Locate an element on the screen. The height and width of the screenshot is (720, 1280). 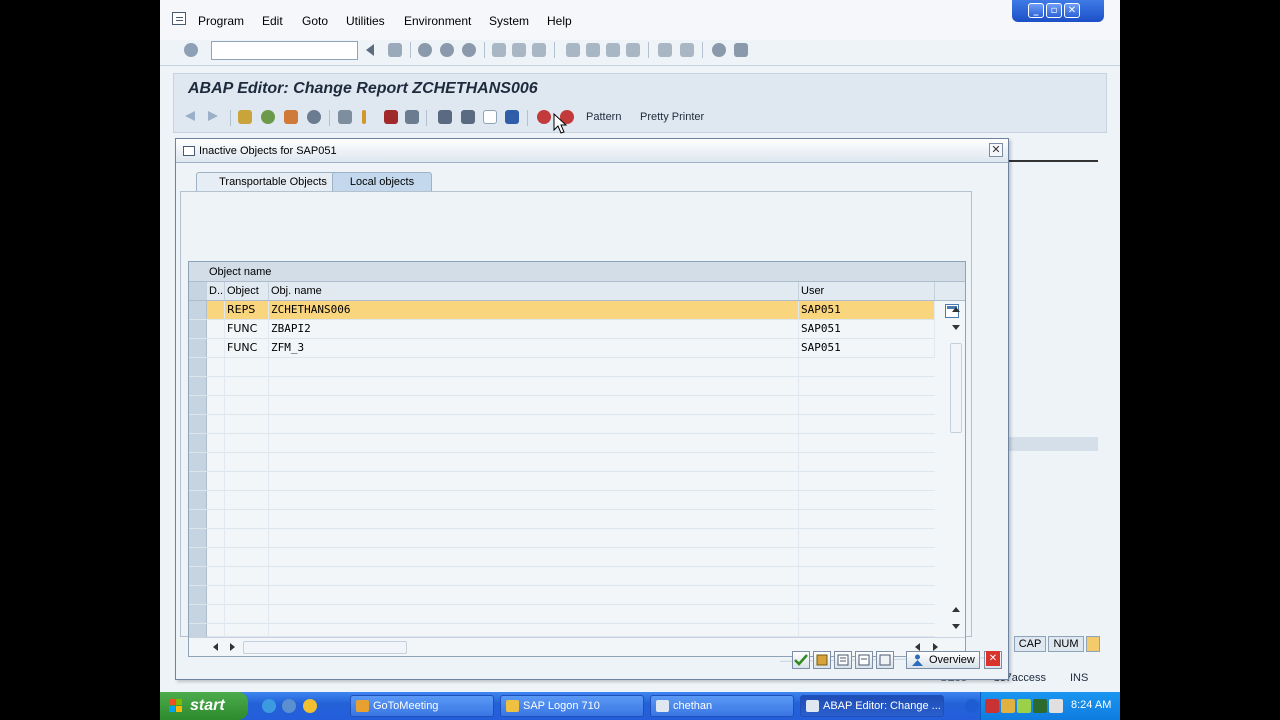
menu-edit: Edit is located at coordinates (272, 21).